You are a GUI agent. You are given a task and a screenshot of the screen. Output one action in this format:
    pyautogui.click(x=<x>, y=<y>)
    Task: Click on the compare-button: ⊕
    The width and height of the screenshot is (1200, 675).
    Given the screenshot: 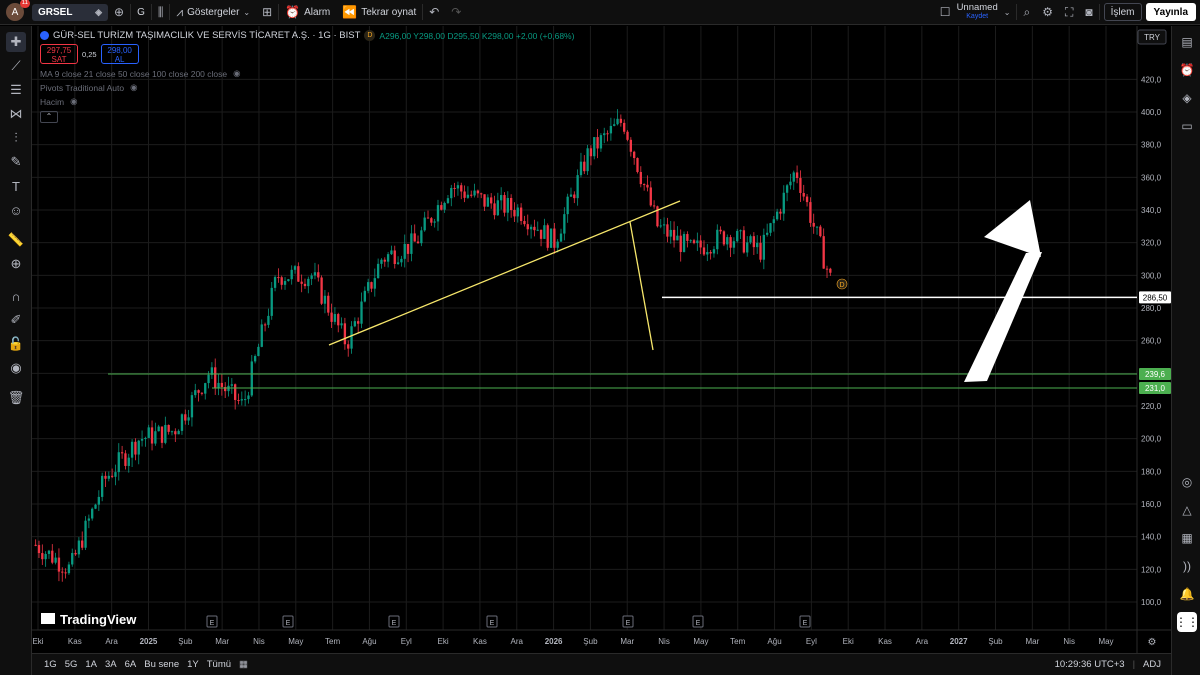 What is the action you would take?
    pyautogui.click(x=119, y=12)
    